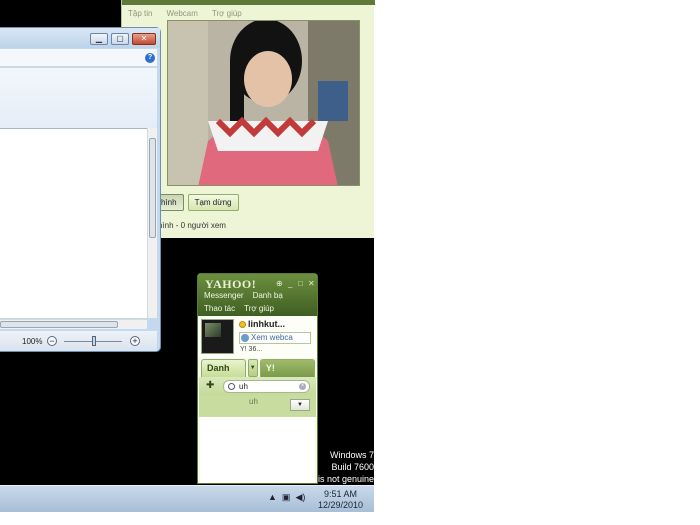 The width and height of the screenshot is (700, 525). What do you see at coordinates (219, 308) in the screenshot?
I see `menu-actions: Thao tác` at bounding box center [219, 308].